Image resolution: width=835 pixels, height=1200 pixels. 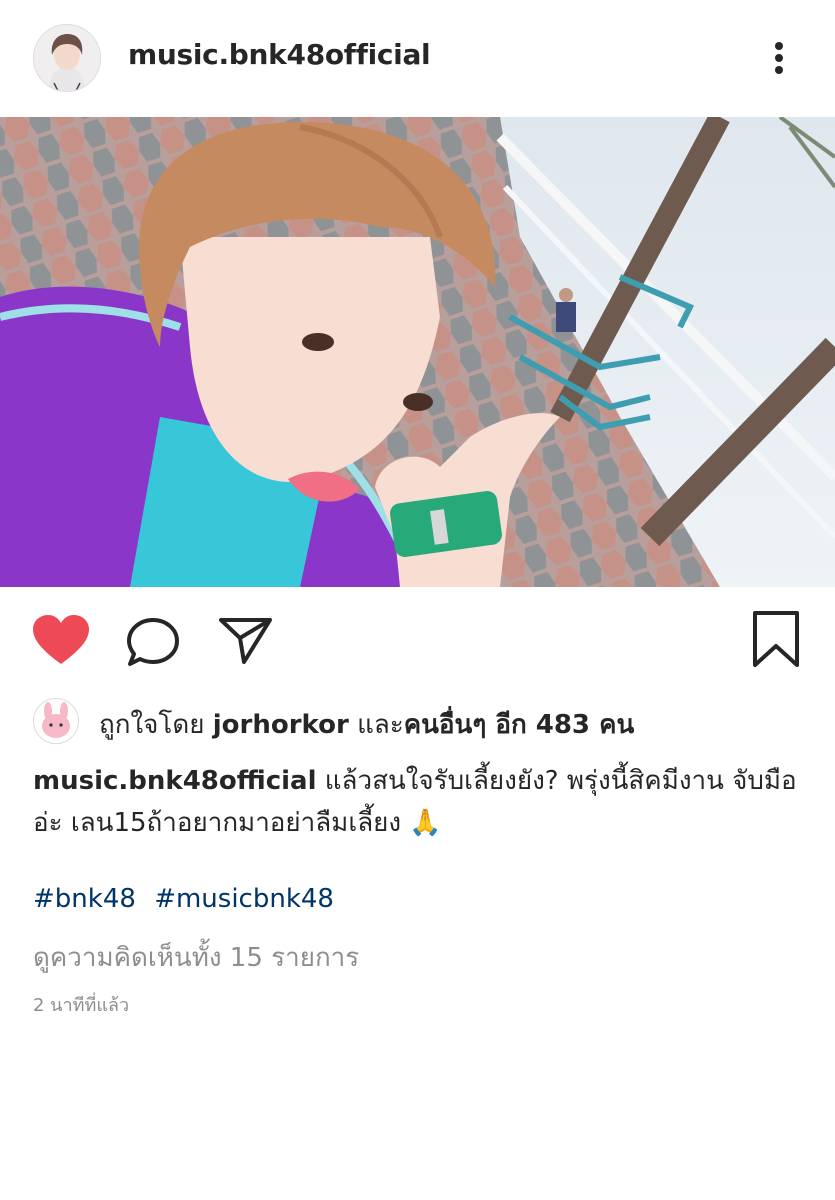 I want to click on likes-text: ถูกใจโดย jorhorkor และคนอื่นๆ อีก 483 คน, so click(x=366, y=724).